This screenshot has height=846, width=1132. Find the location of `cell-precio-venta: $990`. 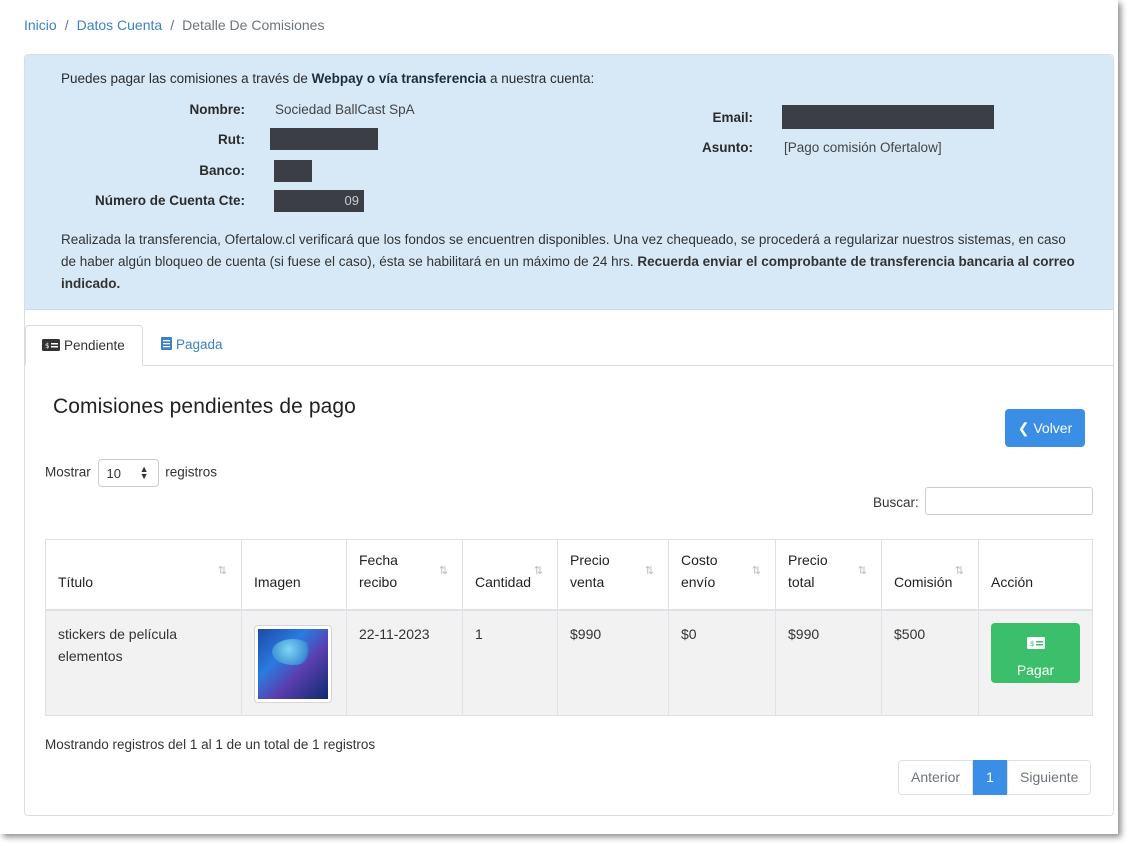

cell-precio-venta: $990 is located at coordinates (613, 662).